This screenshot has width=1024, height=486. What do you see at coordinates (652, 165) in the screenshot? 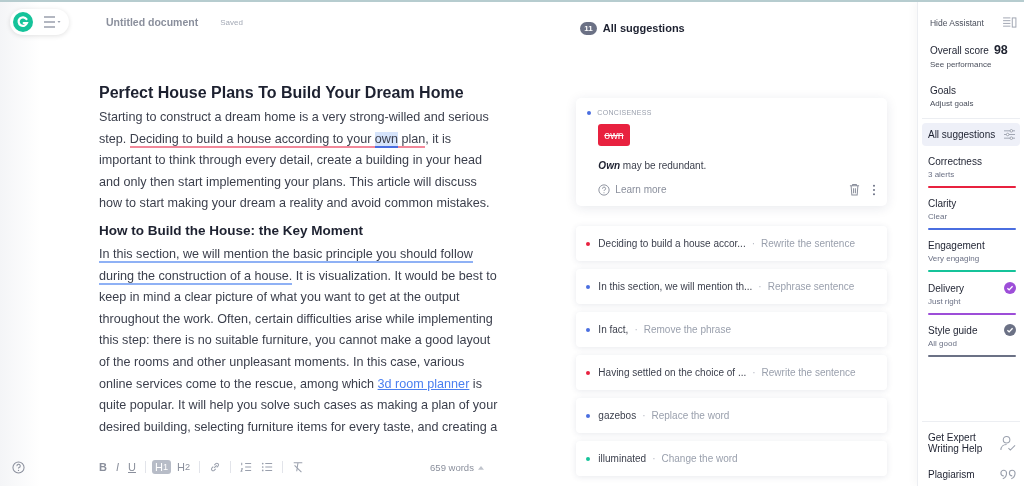
I see `suggestion-message: Own may be redundant.` at bounding box center [652, 165].